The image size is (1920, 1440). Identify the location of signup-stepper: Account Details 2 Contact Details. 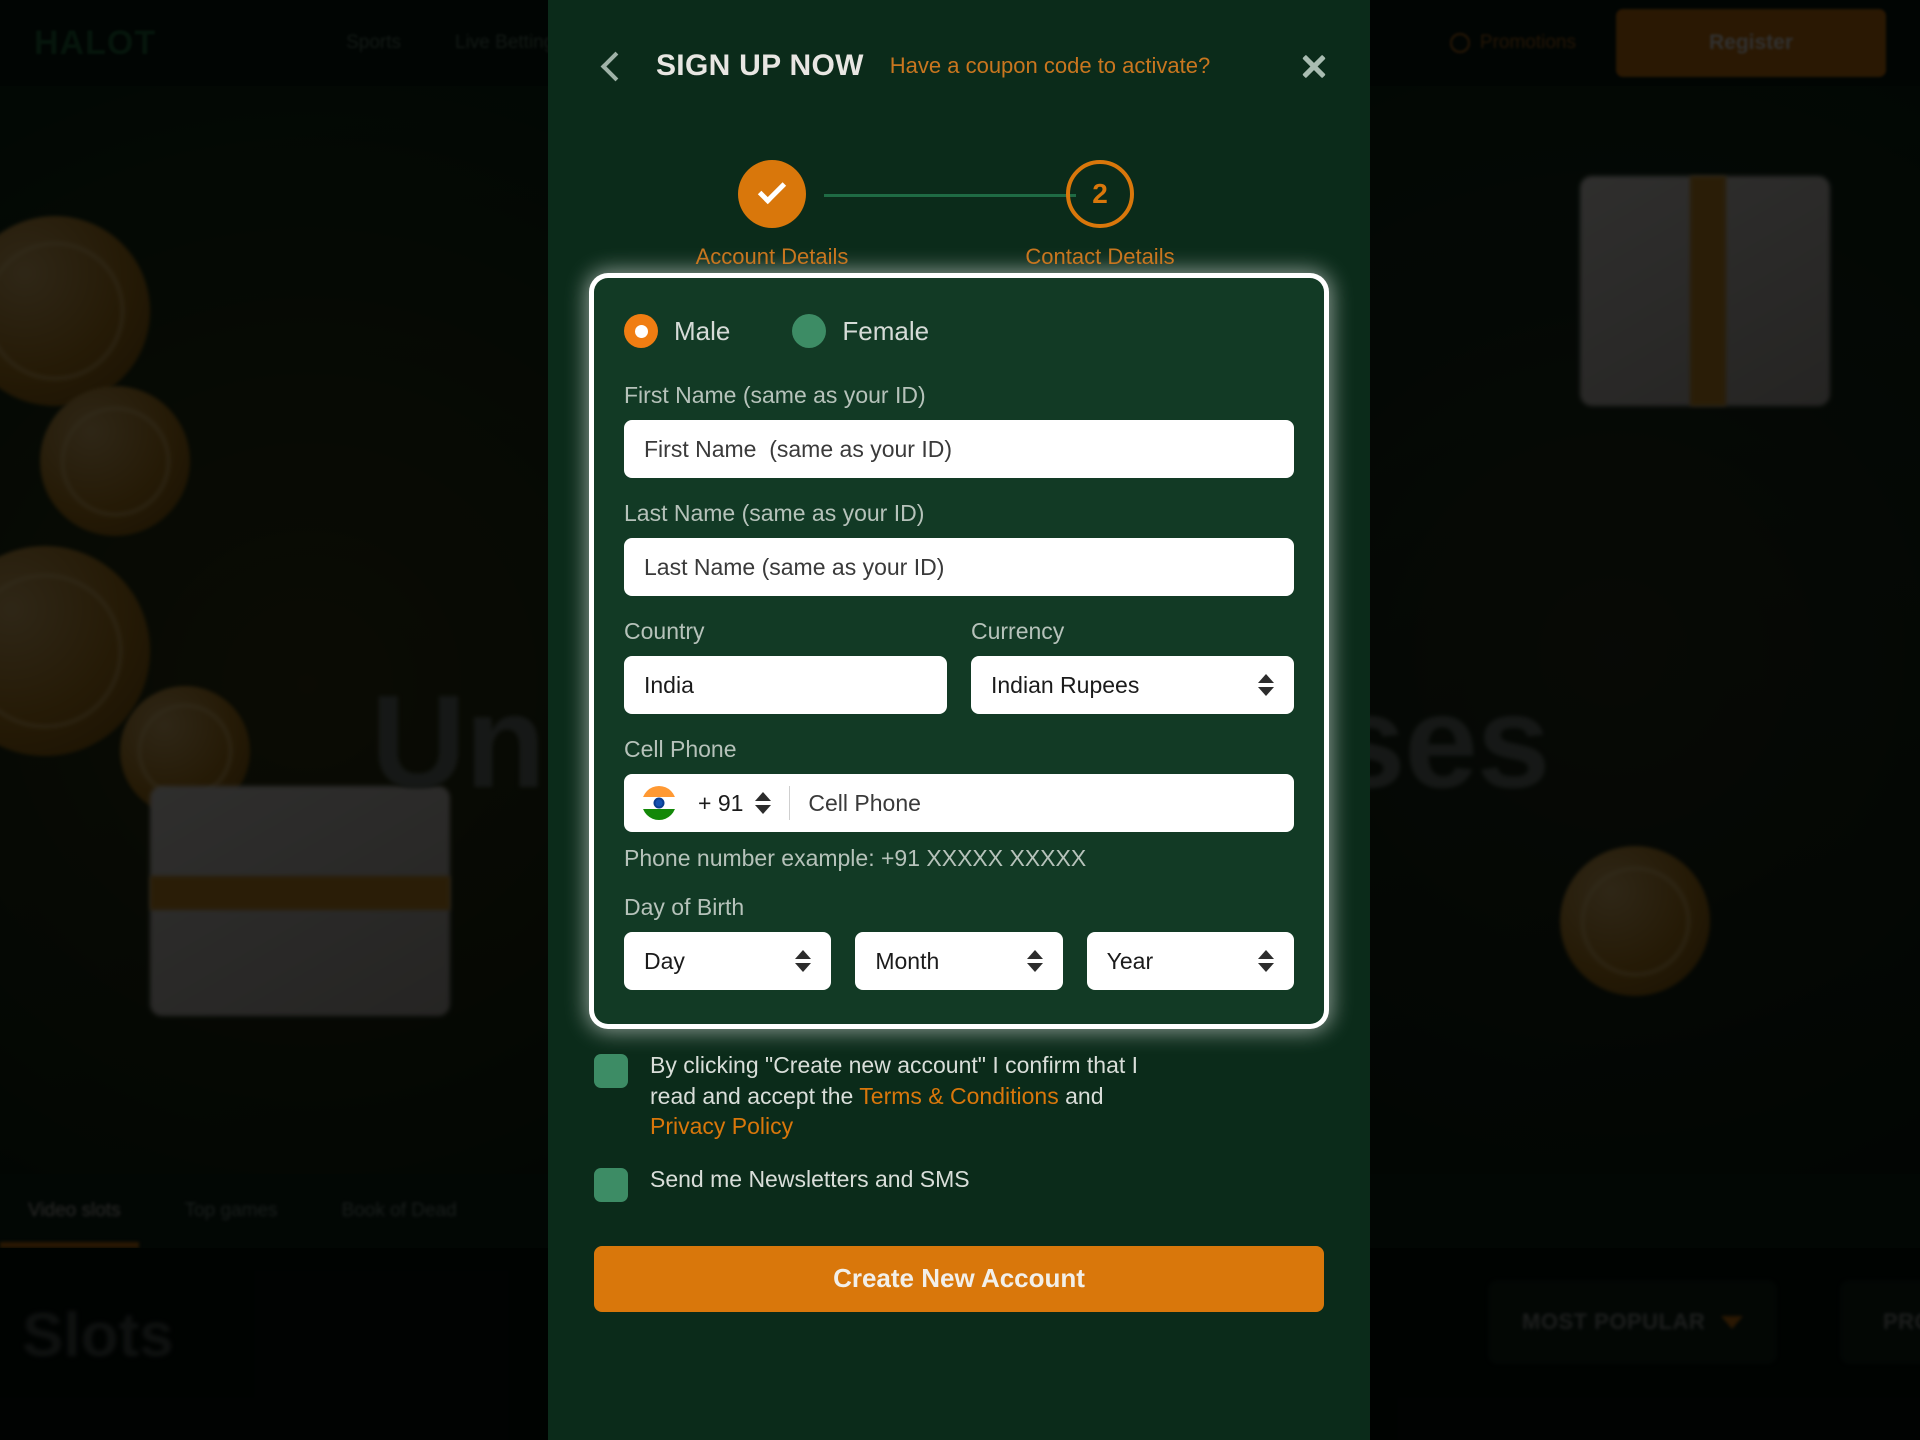
(959, 202).